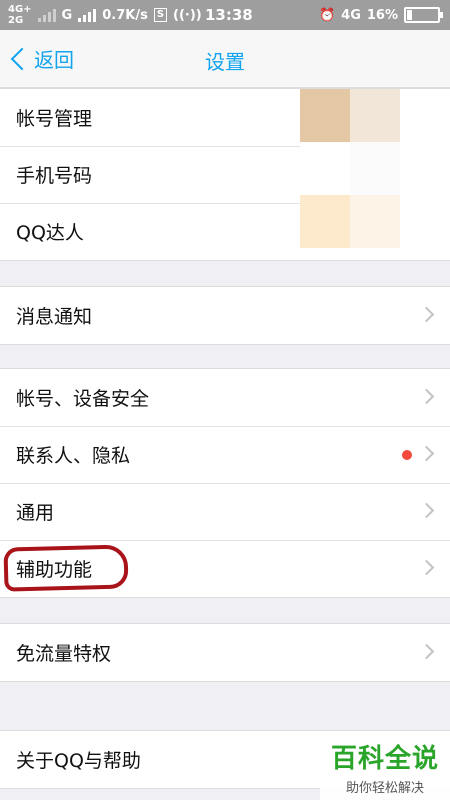  What do you see at coordinates (407, 455) in the screenshot?
I see `new-indicator-dot` at bounding box center [407, 455].